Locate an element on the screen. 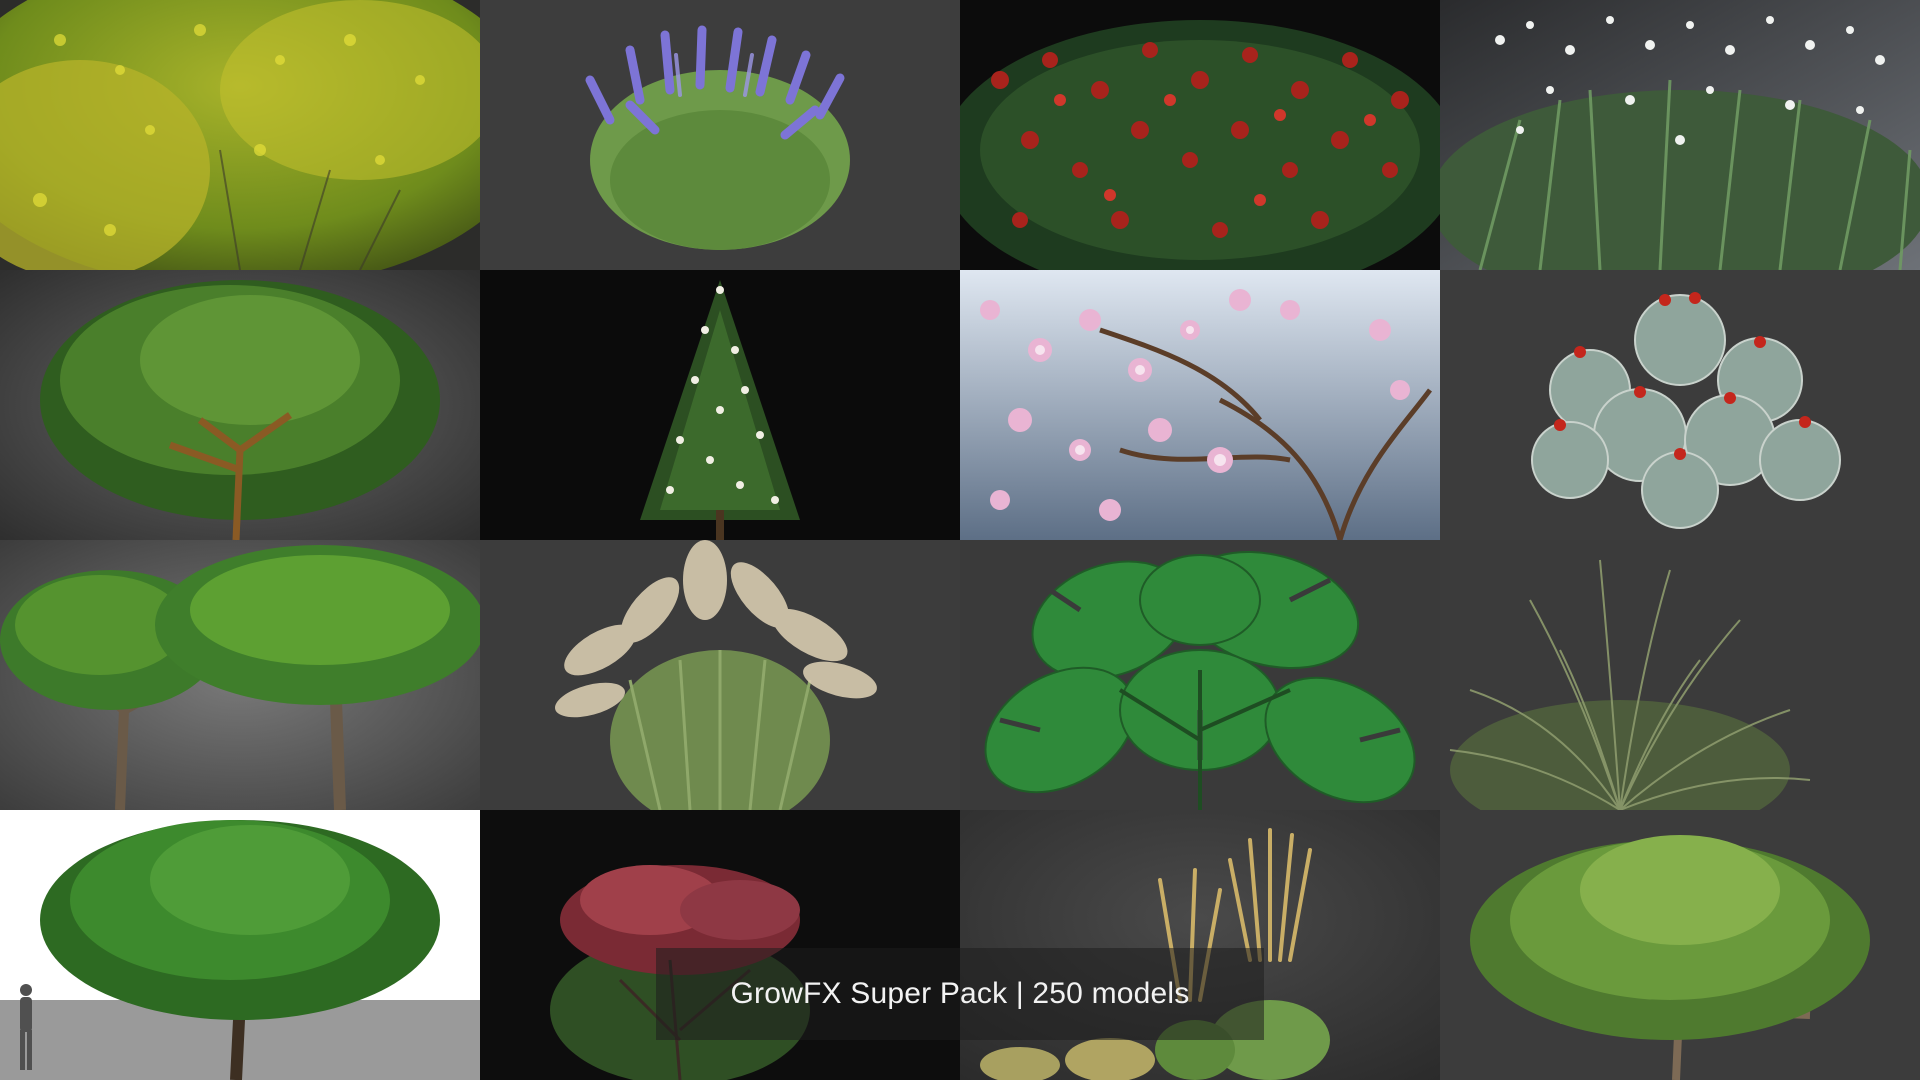 This screenshot has width=1920, height=1080. lavender-flowering-plant-image is located at coordinates (720, 135).